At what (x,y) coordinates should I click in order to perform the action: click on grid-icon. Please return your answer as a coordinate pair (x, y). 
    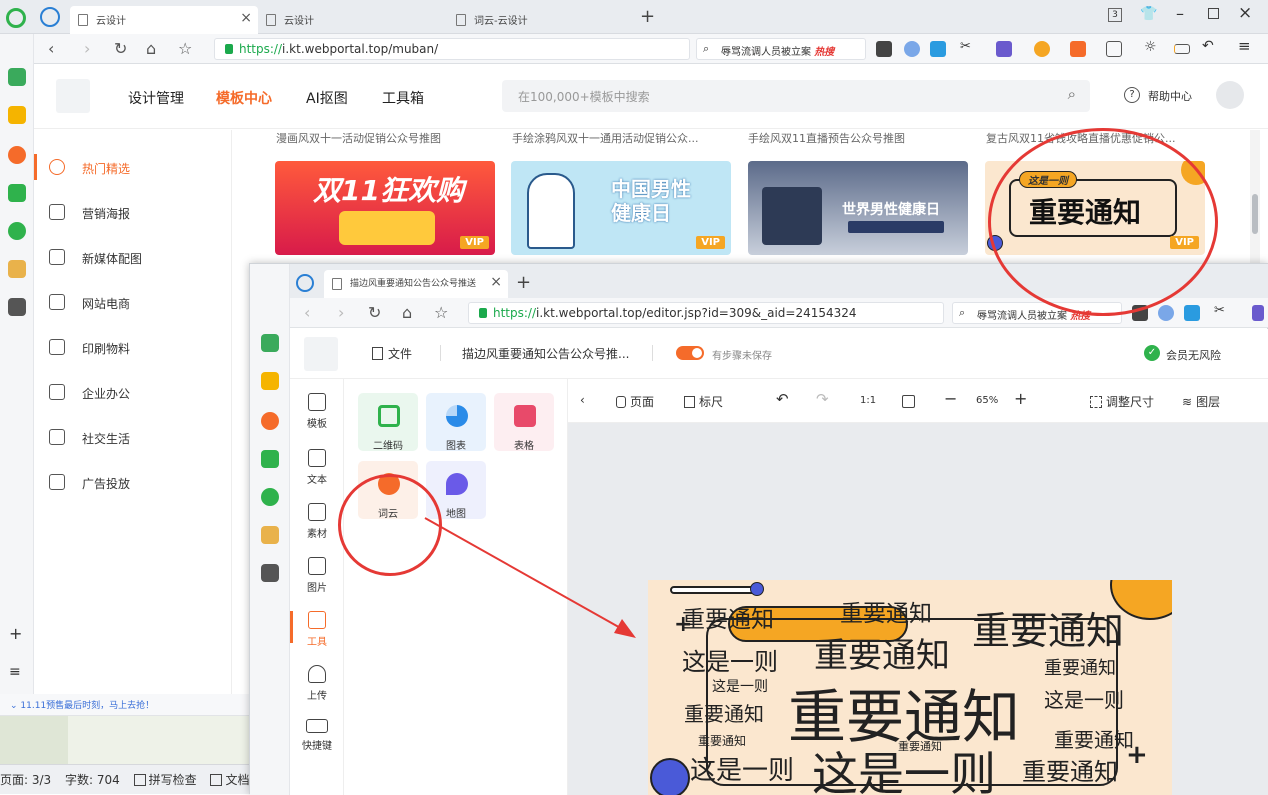
    Looking at the image, I should click on (1114, 49).